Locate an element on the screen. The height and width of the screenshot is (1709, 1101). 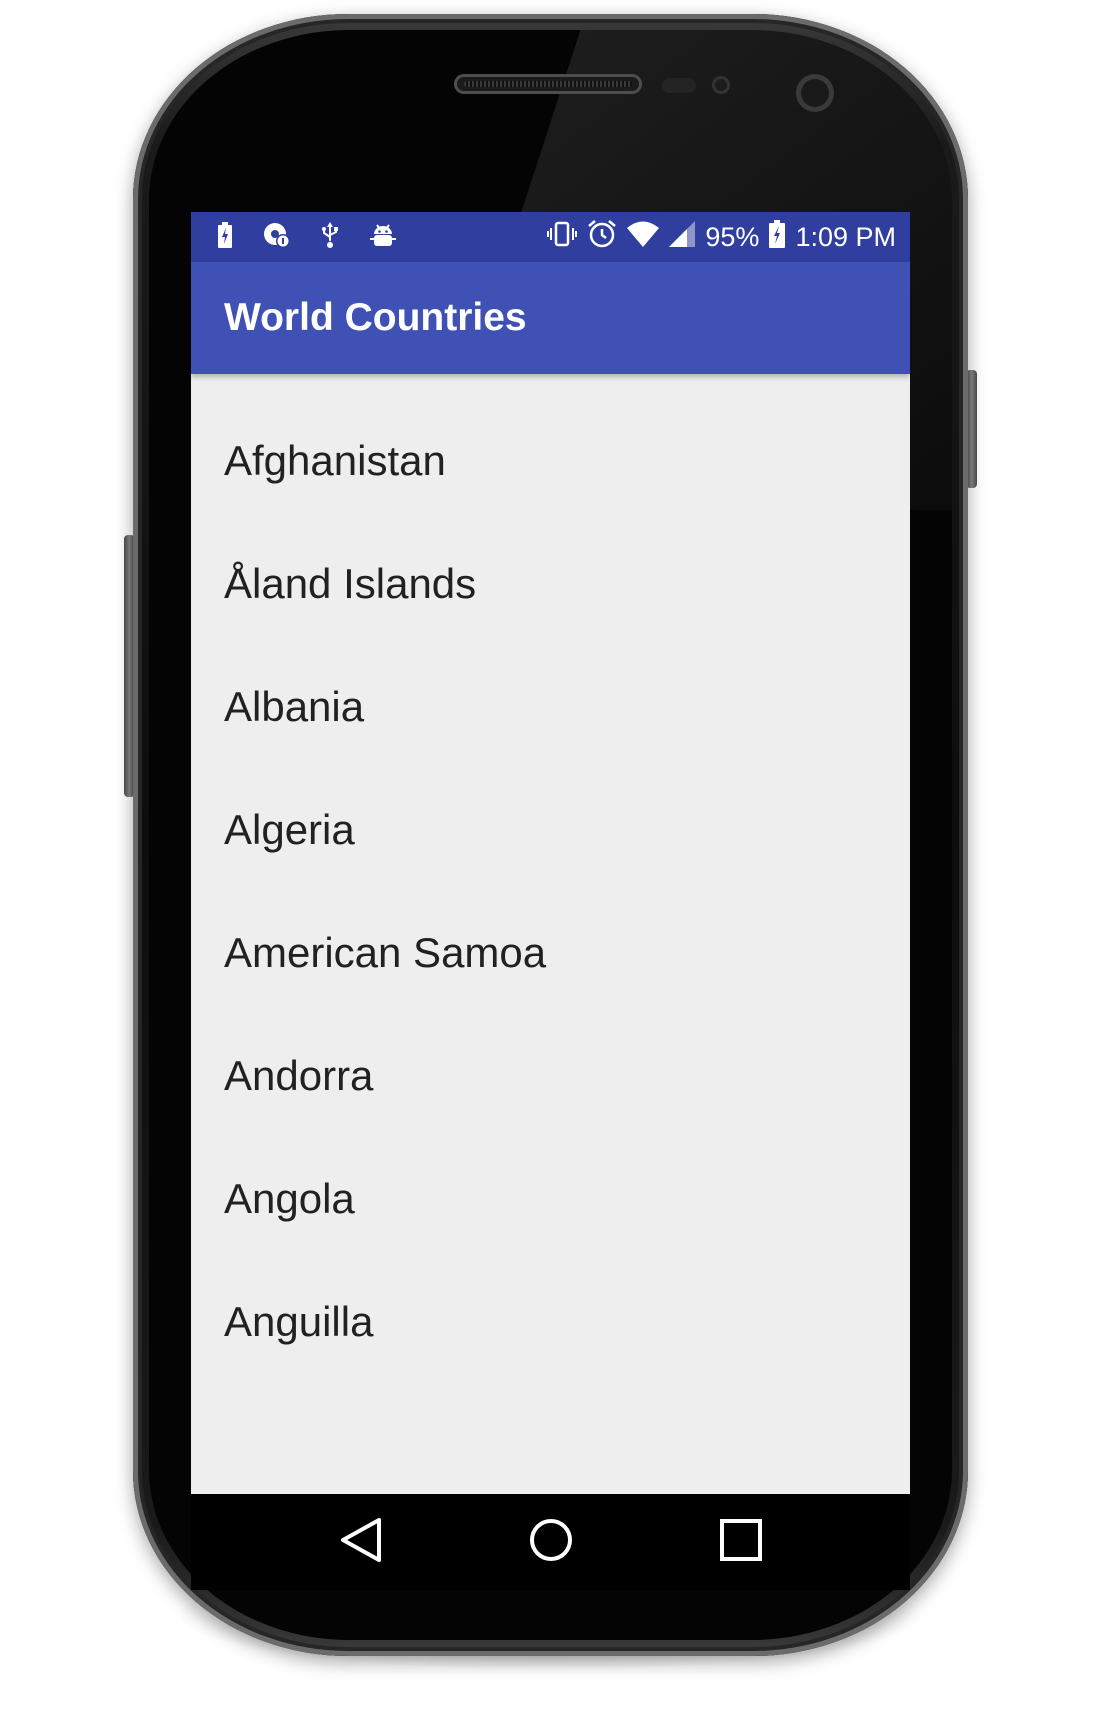
battery-charging-icon is located at coordinates (225, 237).